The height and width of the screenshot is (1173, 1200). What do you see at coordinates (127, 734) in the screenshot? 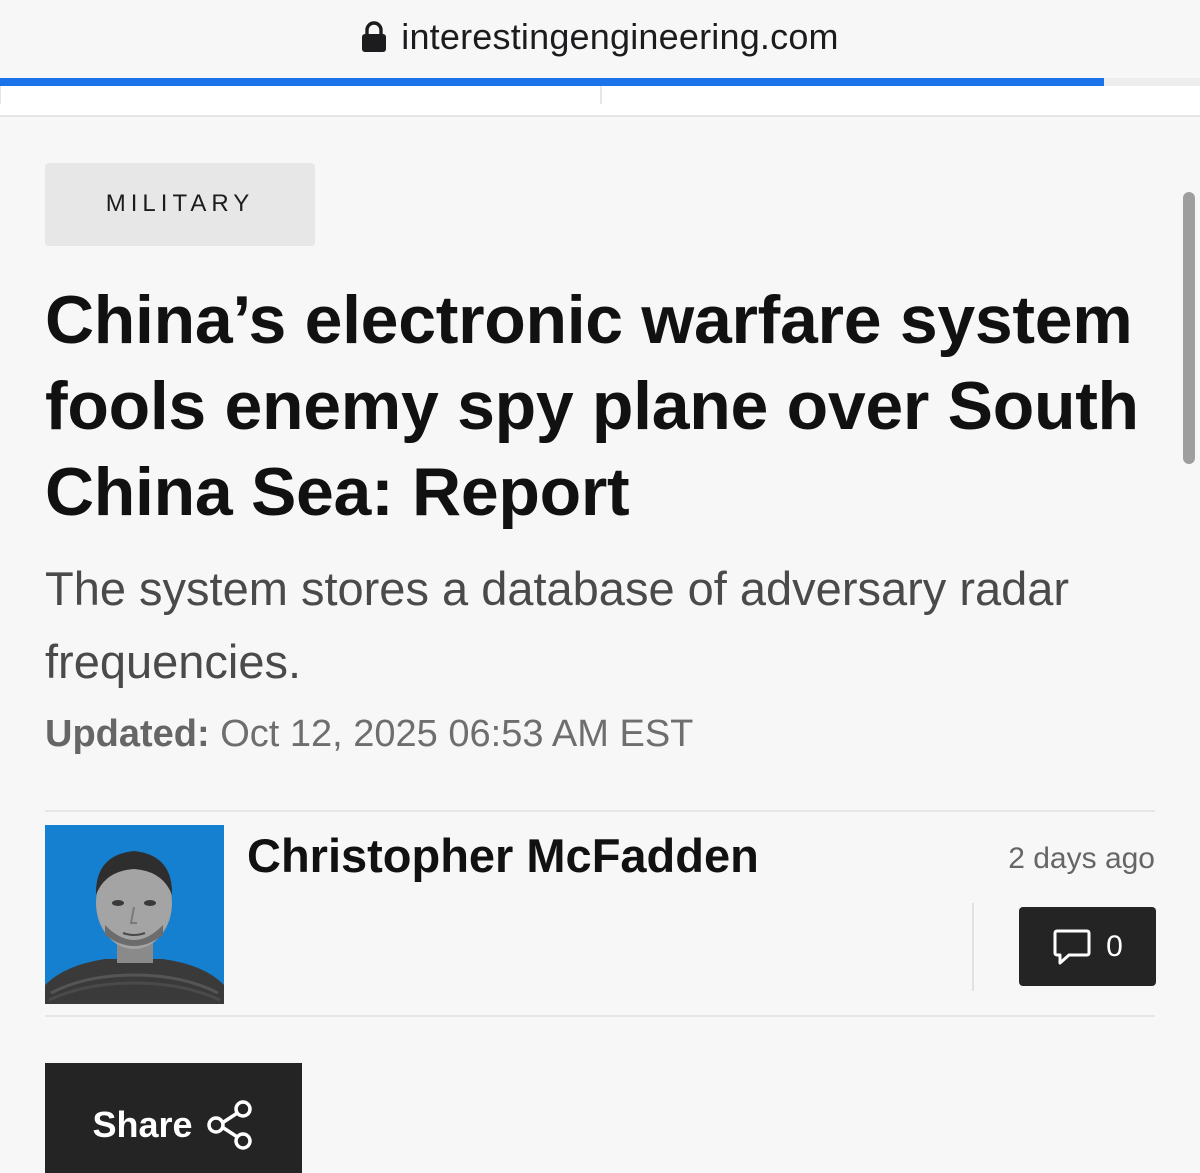
I see `updated-label: Updated:` at bounding box center [127, 734].